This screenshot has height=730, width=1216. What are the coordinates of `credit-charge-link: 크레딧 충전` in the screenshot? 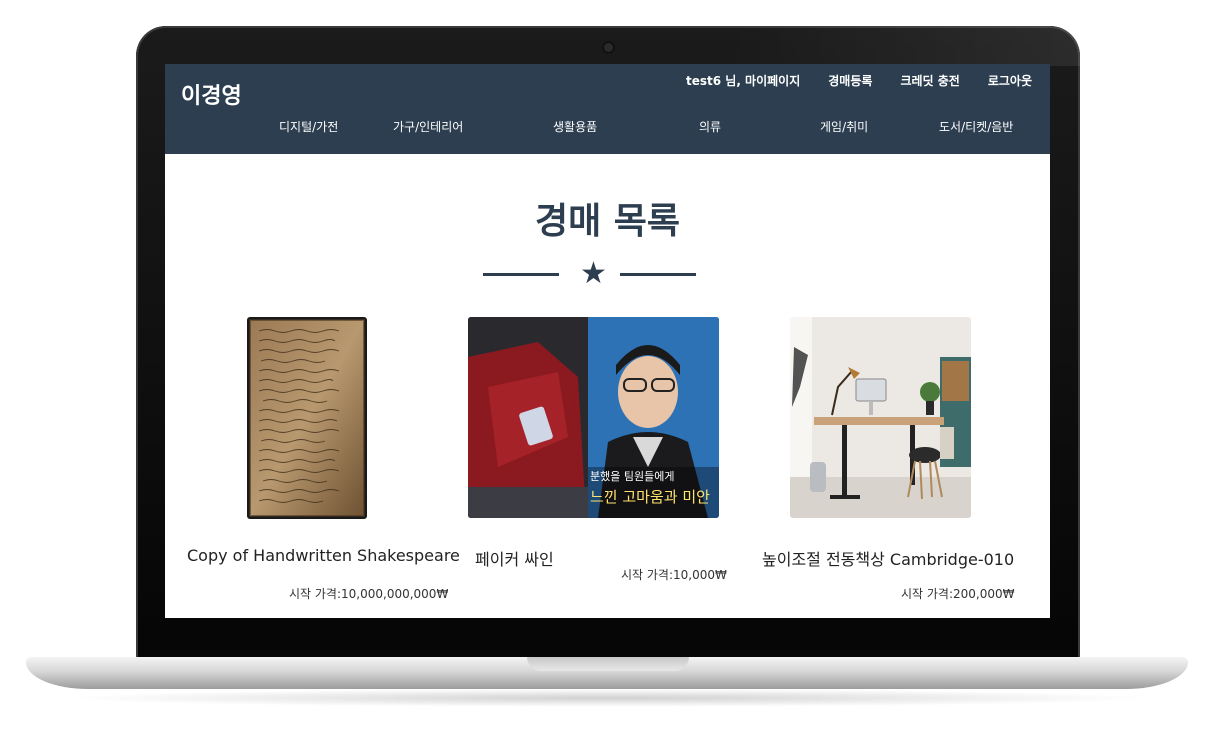 It's located at (929, 80).